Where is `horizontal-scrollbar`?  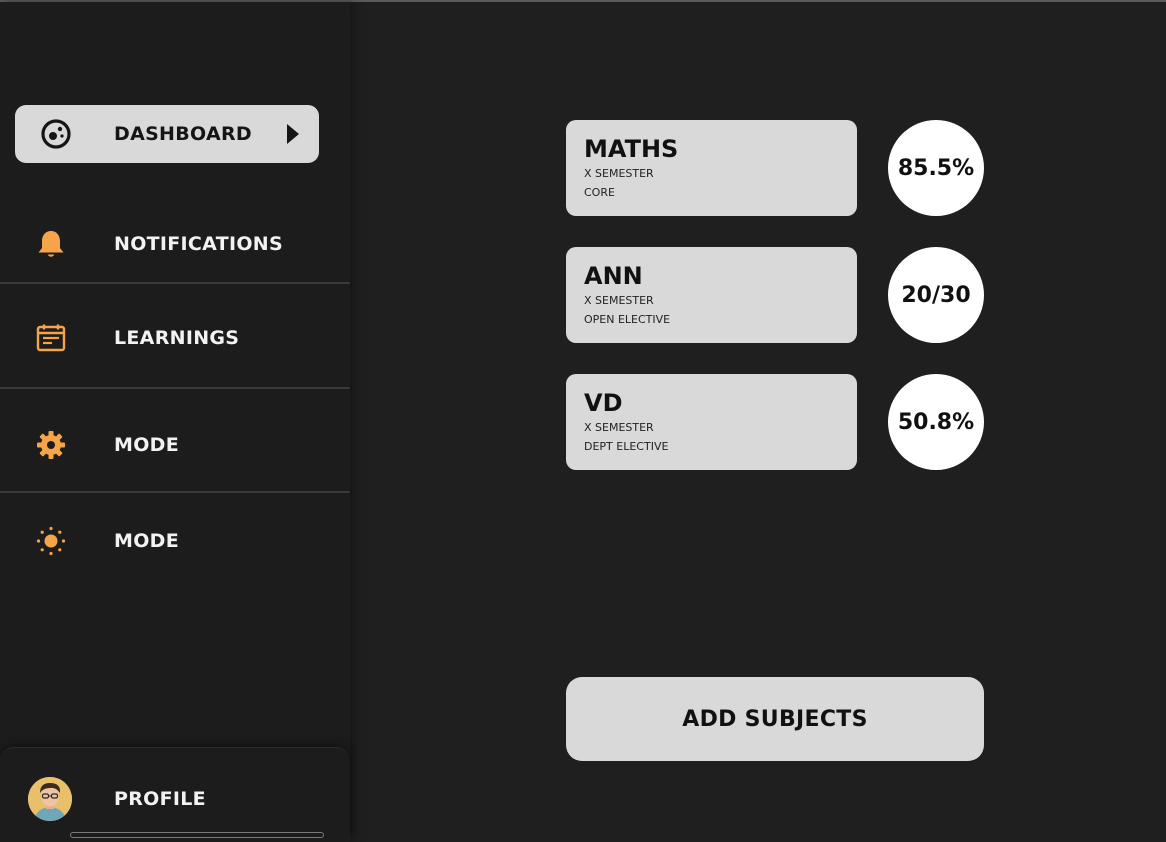
horizontal-scrollbar is located at coordinates (197, 835).